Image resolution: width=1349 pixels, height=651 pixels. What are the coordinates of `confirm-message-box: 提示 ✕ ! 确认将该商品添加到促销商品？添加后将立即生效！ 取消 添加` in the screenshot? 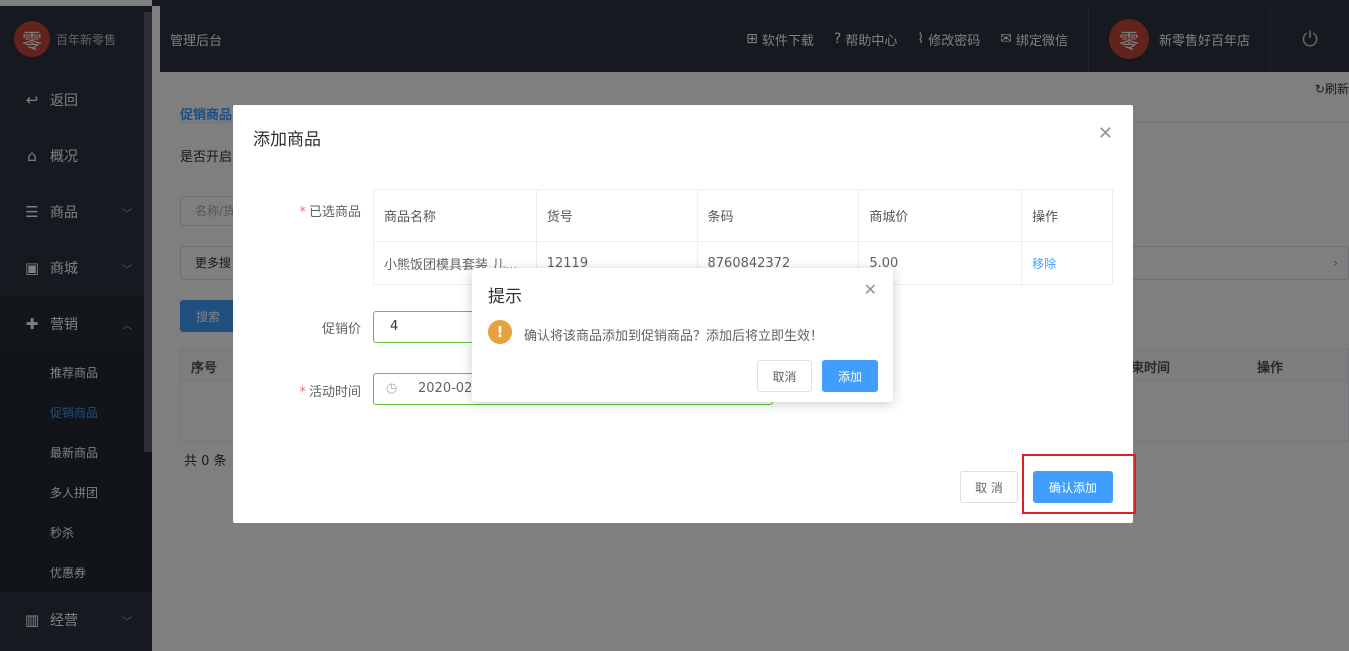 It's located at (682, 335).